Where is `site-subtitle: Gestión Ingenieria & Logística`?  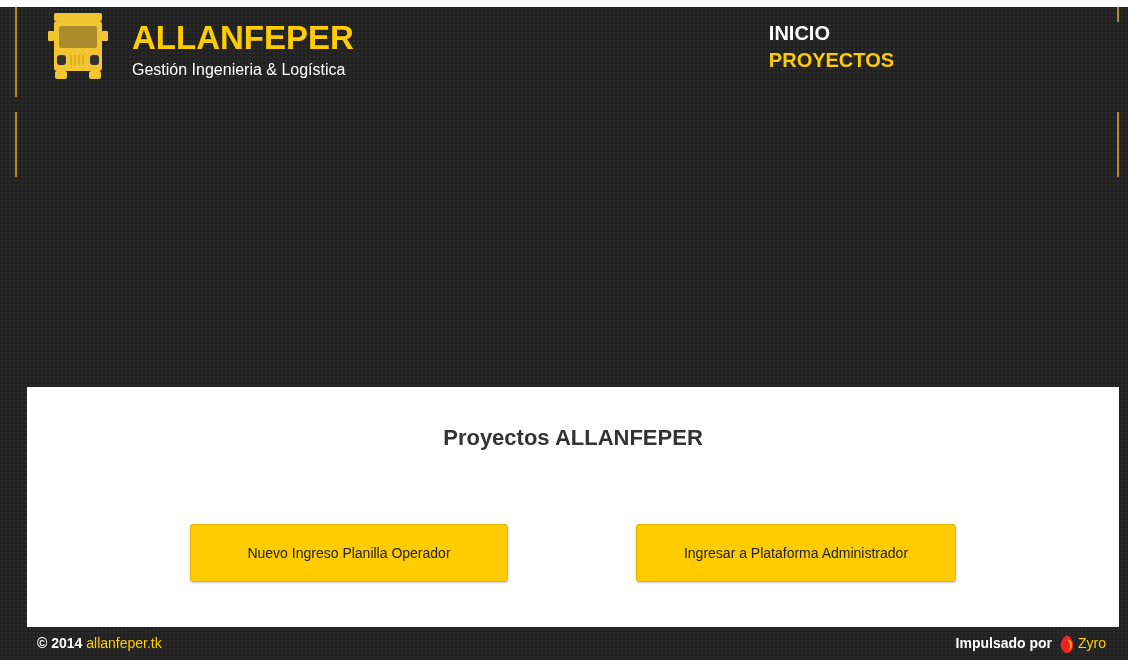
site-subtitle: Gestión Ingenieria & Logística is located at coordinates (239, 70).